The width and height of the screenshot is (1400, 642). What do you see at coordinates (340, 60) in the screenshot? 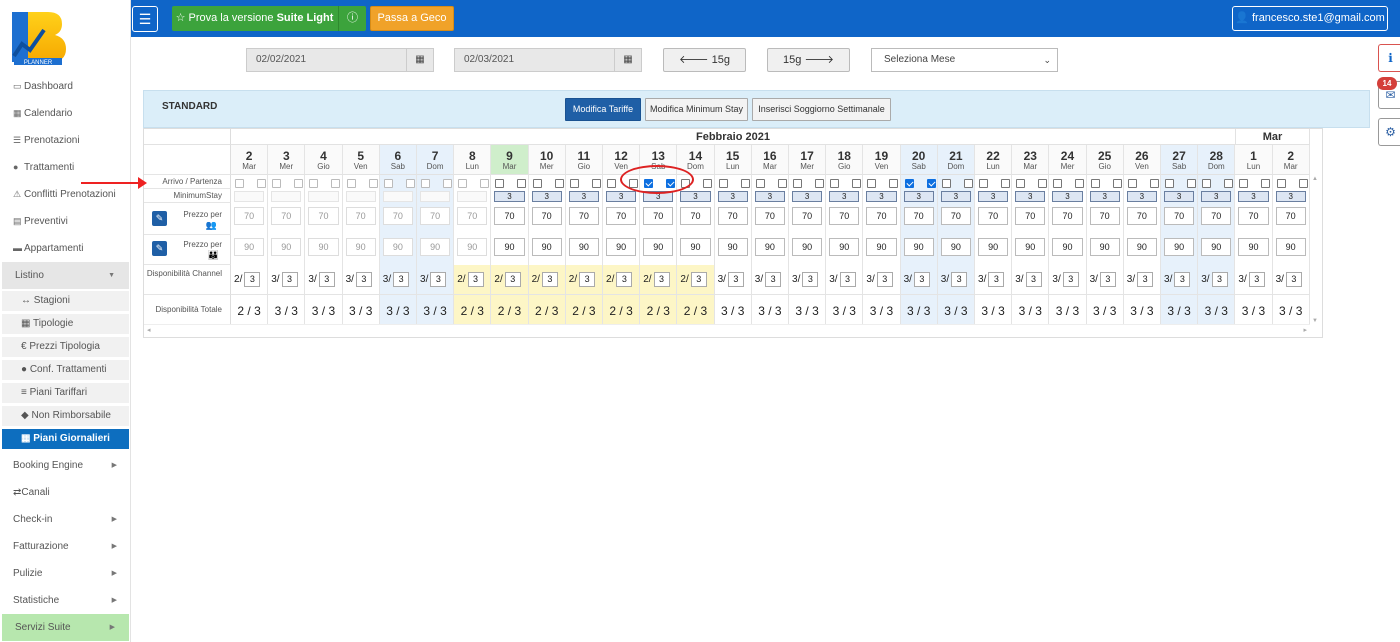
I see `date-from-field: 02/02/2021 ▦` at bounding box center [340, 60].